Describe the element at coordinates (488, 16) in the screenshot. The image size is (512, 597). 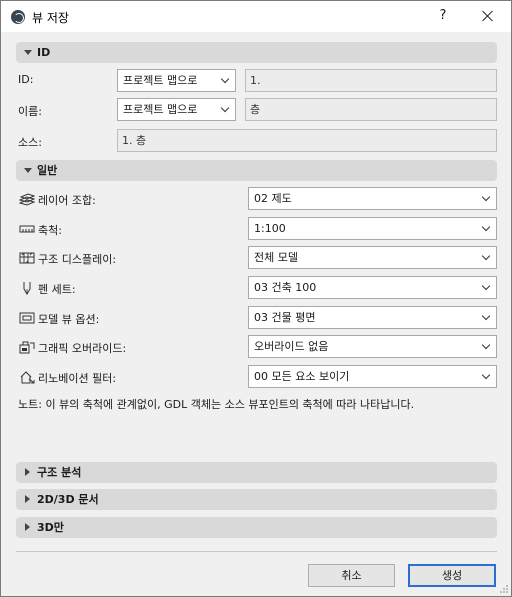
I see `close-icon` at that location.